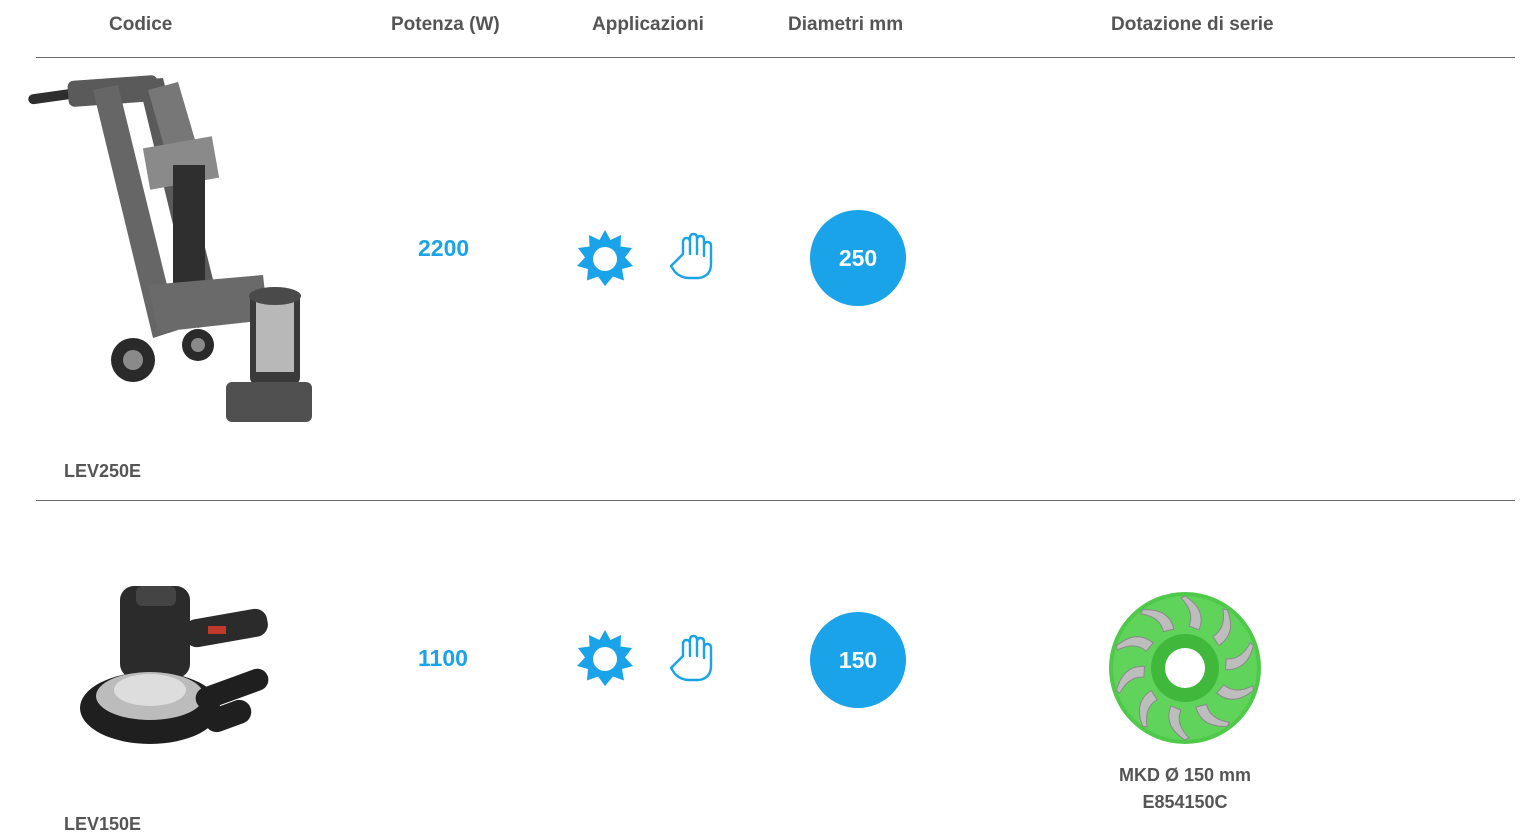 The width and height of the screenshot is (1529, 839). I want to click on product-code: LEV150E, so click(103, 824).